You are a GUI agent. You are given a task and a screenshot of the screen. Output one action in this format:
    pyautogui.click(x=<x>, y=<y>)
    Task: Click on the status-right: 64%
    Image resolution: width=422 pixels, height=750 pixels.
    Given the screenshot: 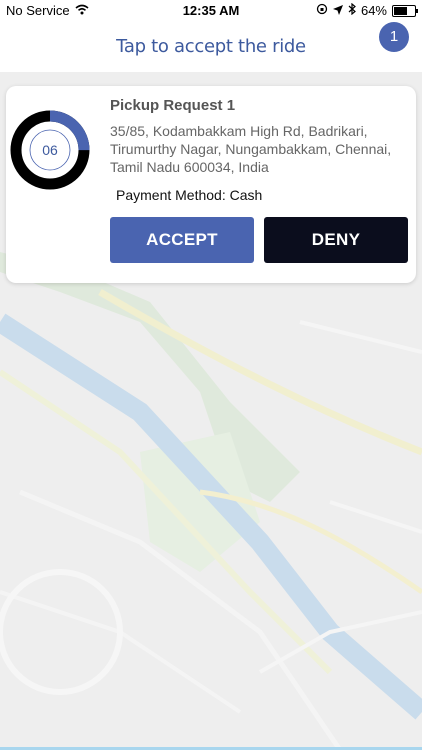 What is the action you would take?
    pyautogui.click(x=367, y=10)
    